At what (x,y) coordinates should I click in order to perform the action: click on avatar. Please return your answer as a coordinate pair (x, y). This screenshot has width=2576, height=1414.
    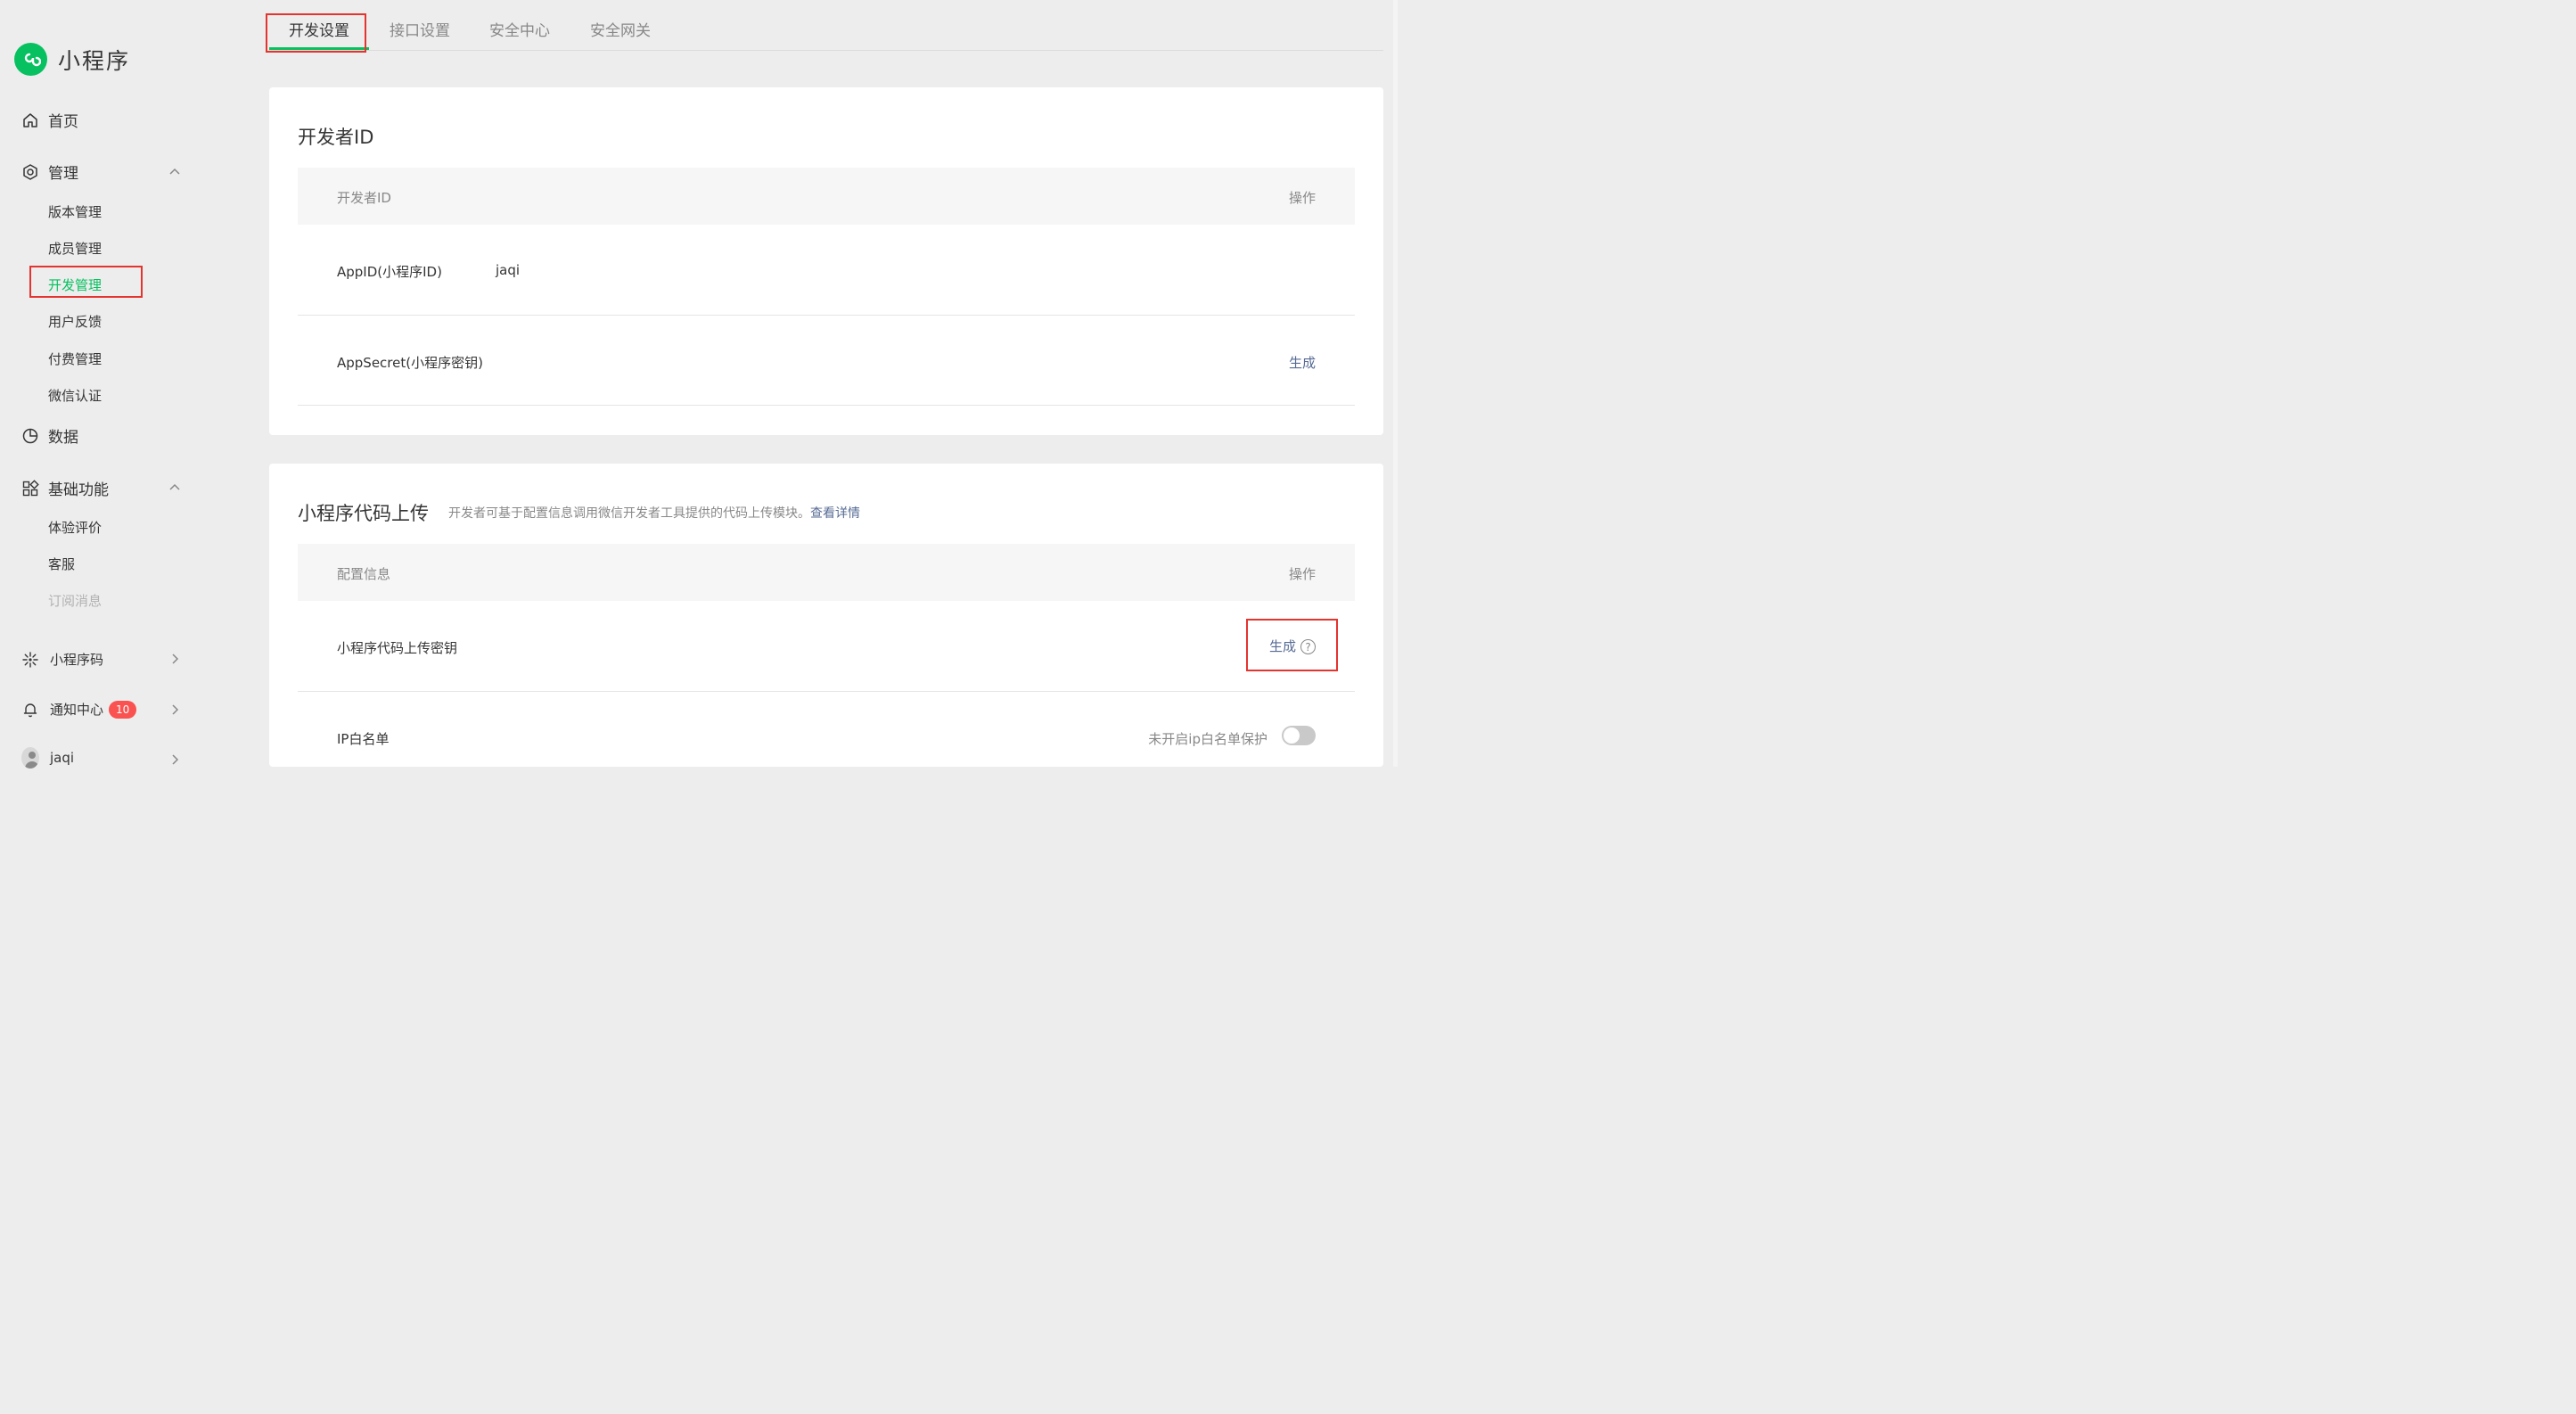
    Looking at the image, I should click on (30, 758).